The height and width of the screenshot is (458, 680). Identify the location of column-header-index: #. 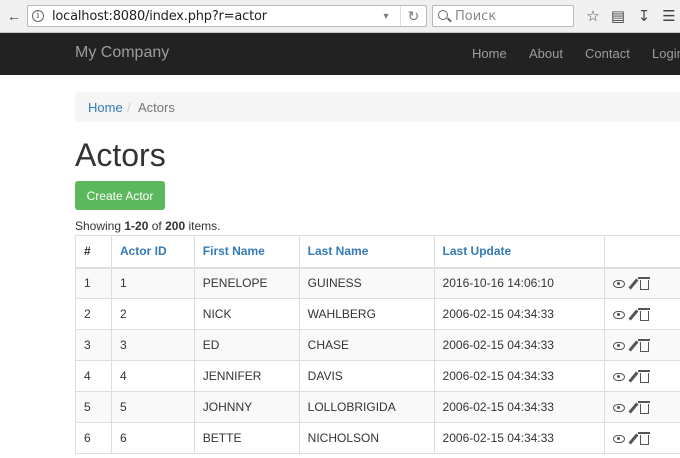
(93, 252).